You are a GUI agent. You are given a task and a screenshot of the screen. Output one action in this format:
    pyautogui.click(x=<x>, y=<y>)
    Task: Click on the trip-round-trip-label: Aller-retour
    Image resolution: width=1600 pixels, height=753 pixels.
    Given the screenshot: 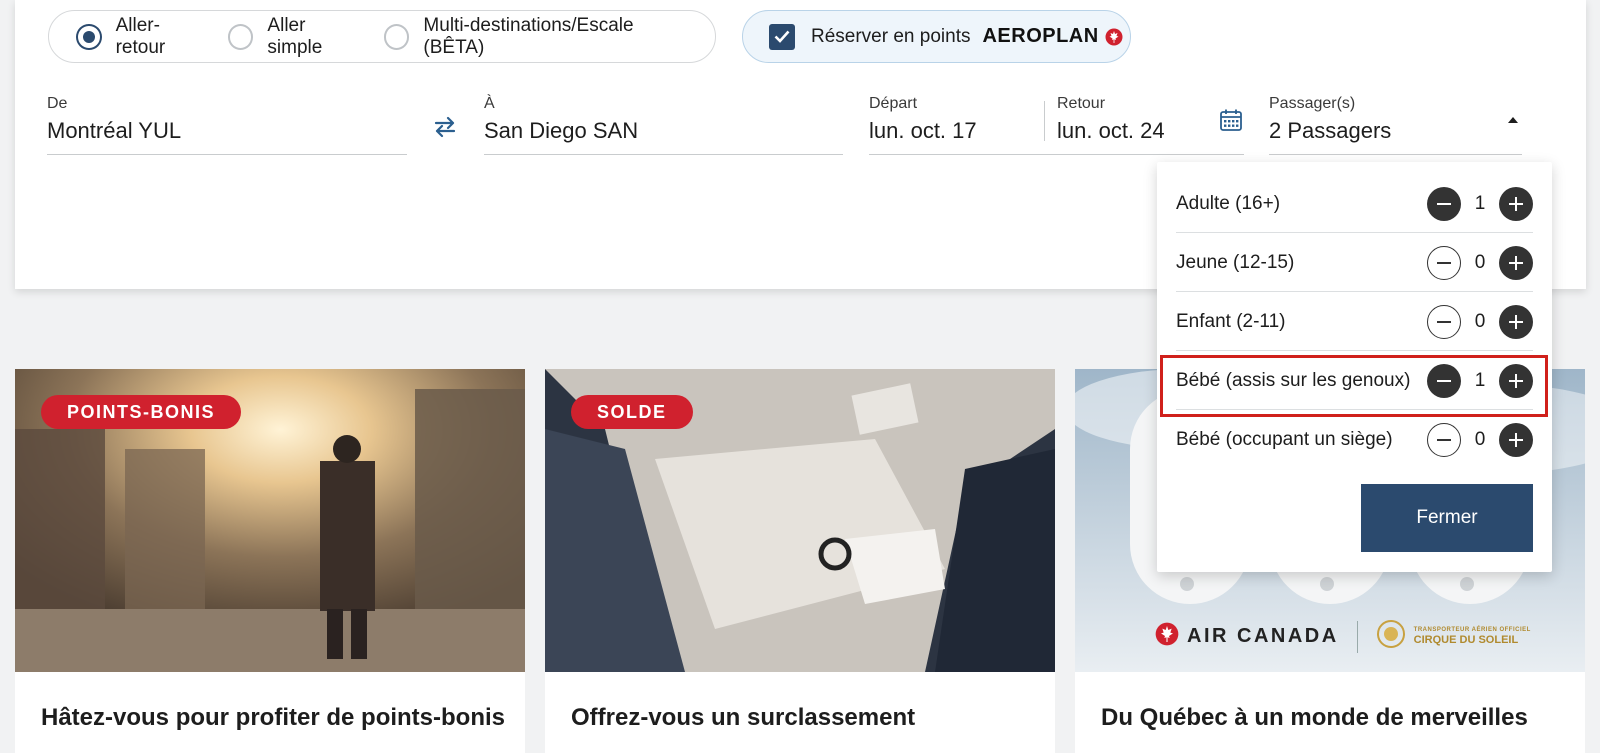 What is the action you would take?
    pyautogui.click(x=140, y=36)
    